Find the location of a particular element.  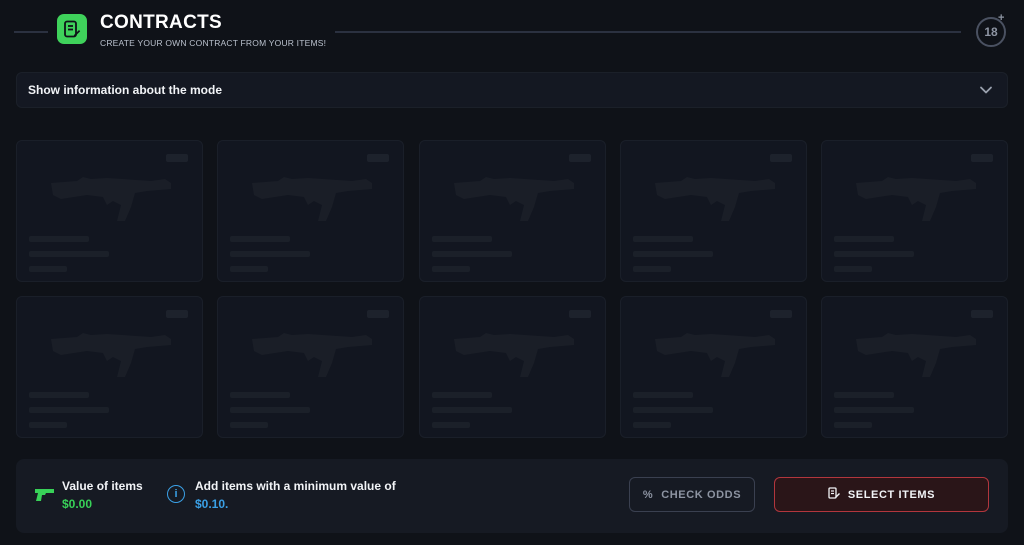

contracts-icon is located at coordinates (72, 29).